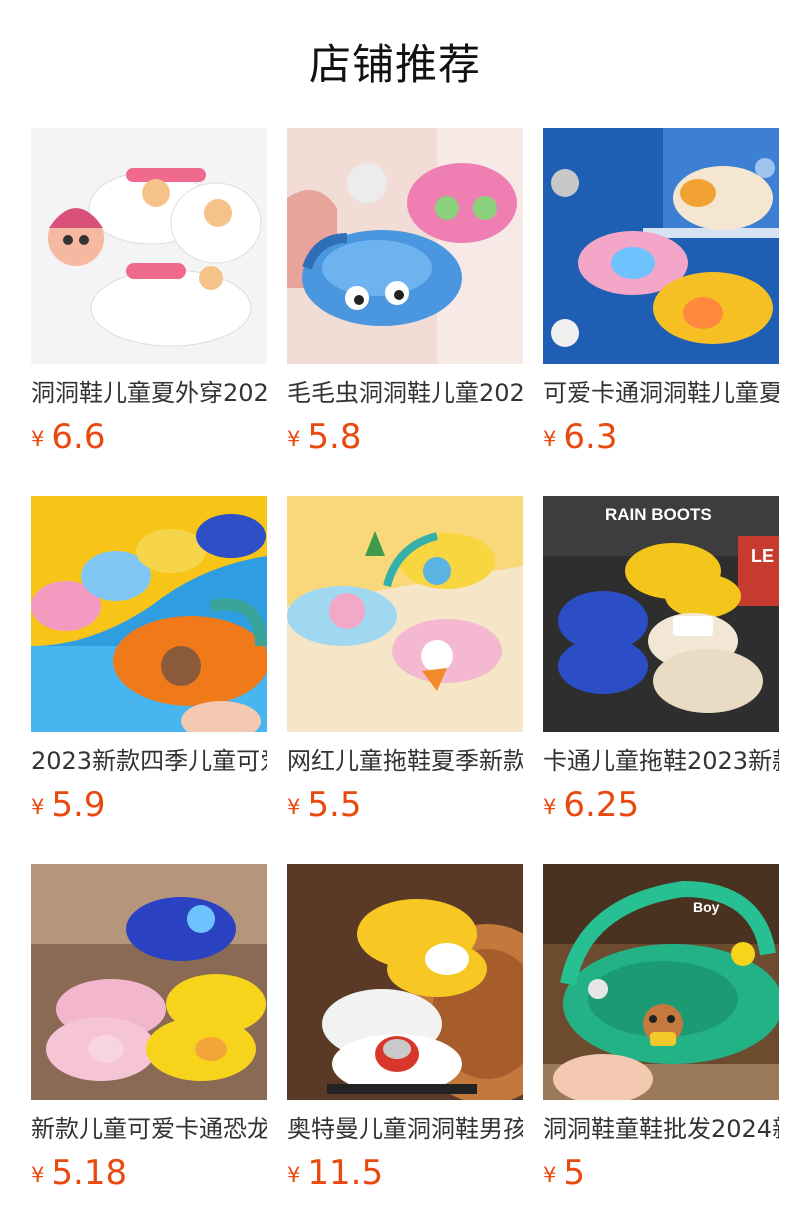  I want to click on product-price: ¥5, so click(564, 1173).